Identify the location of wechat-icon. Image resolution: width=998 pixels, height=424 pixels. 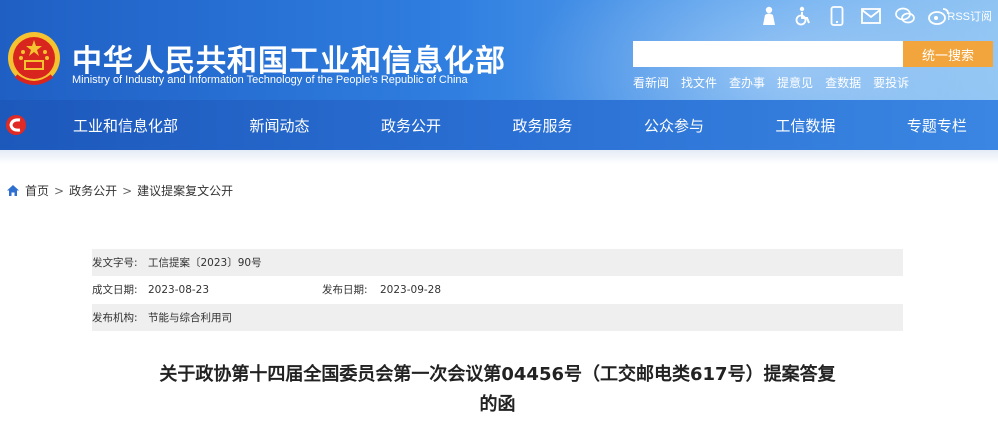
(905, 16).